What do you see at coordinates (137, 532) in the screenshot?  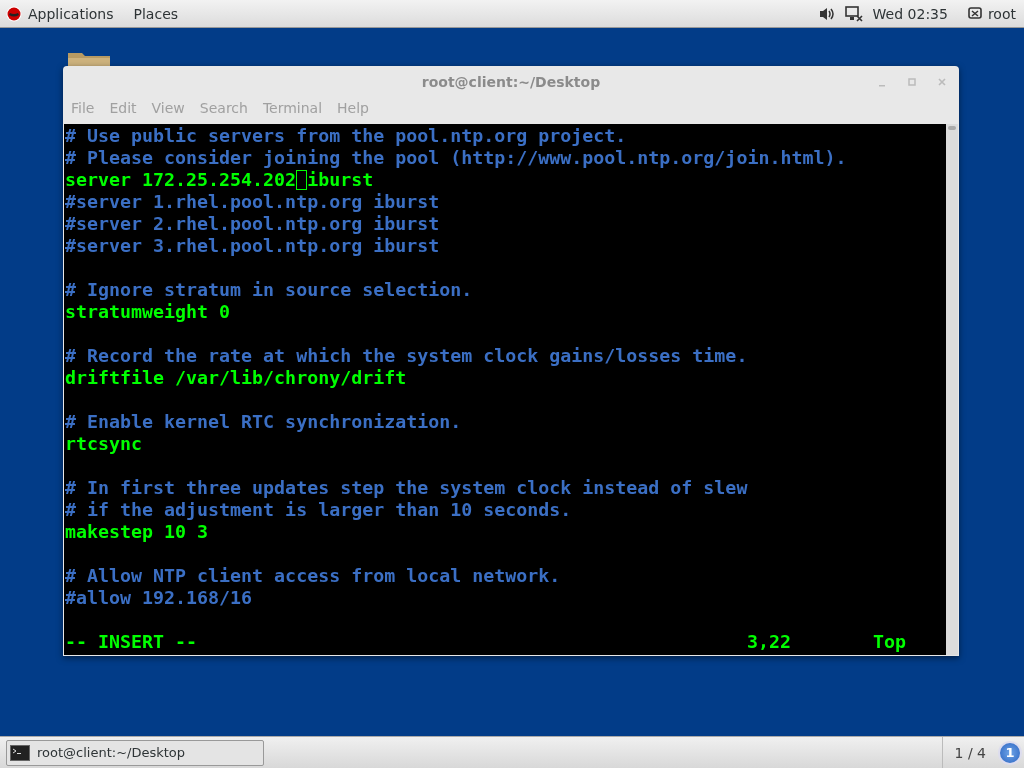 I see `code-line: makestep 10 3` at bounding box center [137, 532].